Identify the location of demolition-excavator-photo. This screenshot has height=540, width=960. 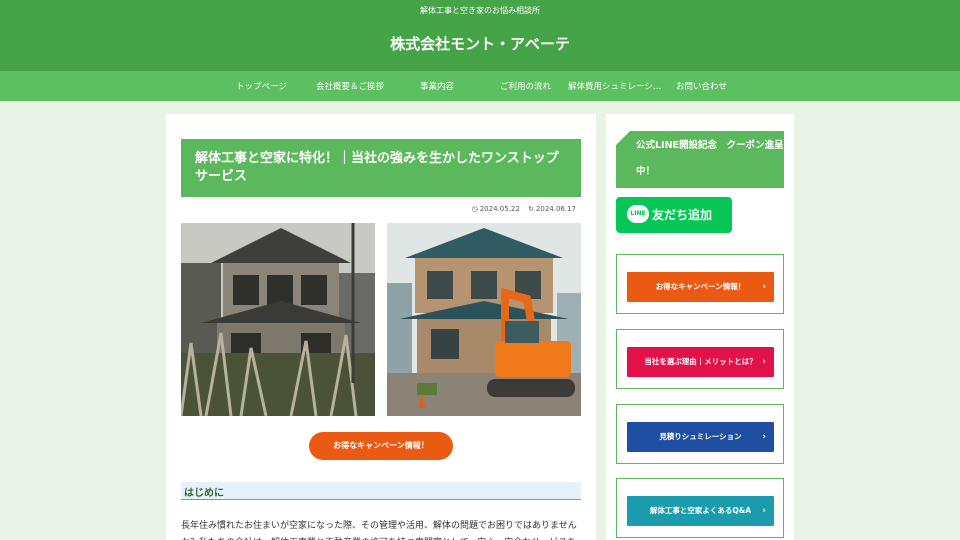
(484, 319).